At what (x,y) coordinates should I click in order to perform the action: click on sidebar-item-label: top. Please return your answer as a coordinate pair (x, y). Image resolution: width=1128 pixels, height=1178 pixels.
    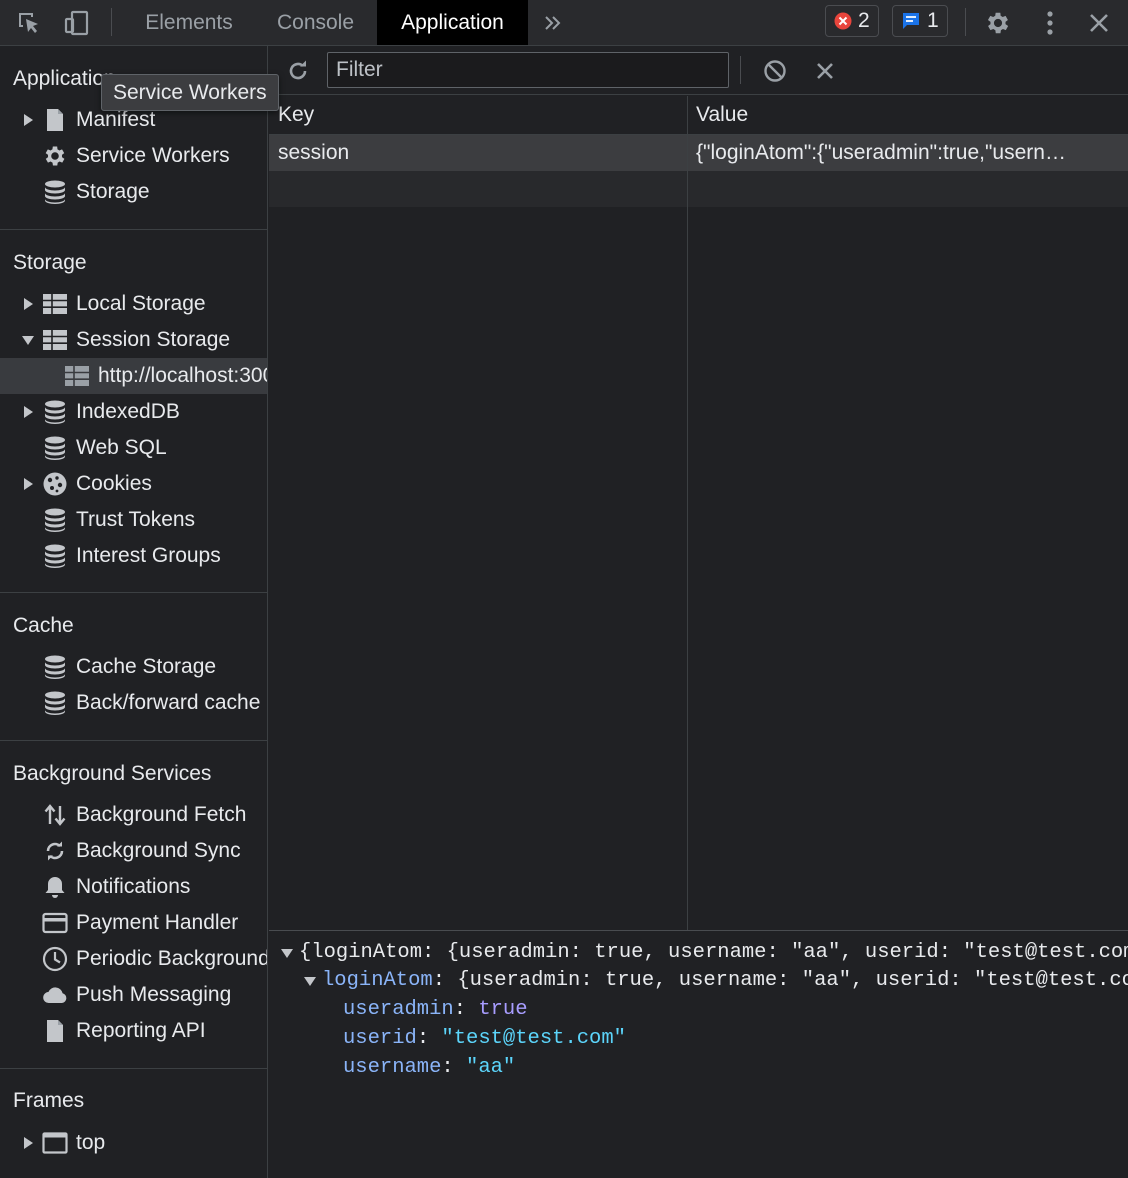
    Looking at the image, I should click on (91, 1142).